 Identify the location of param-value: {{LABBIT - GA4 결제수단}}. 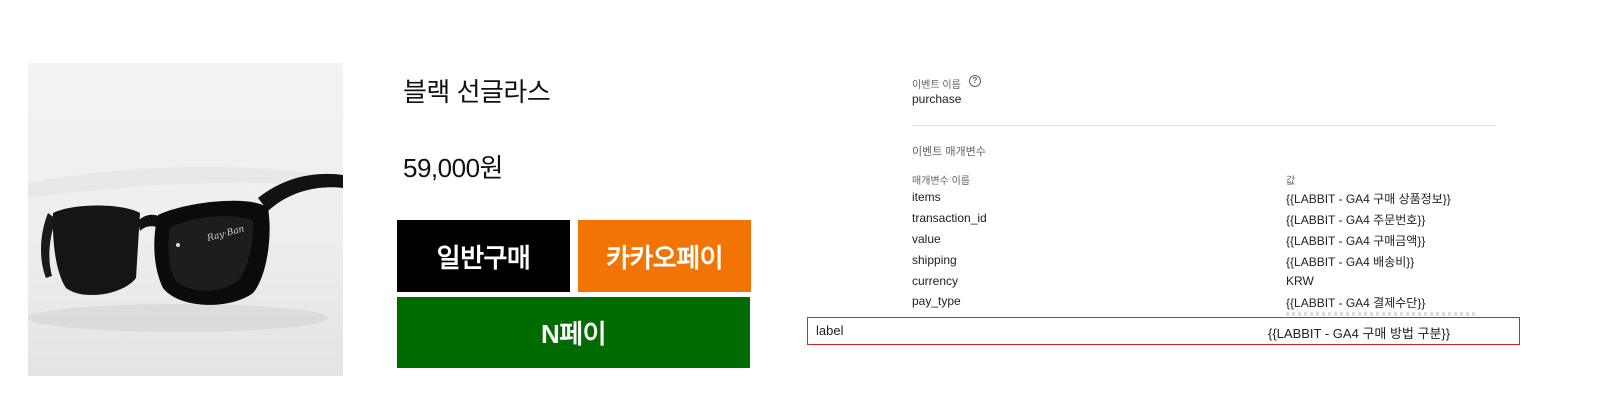
(1356, 303).